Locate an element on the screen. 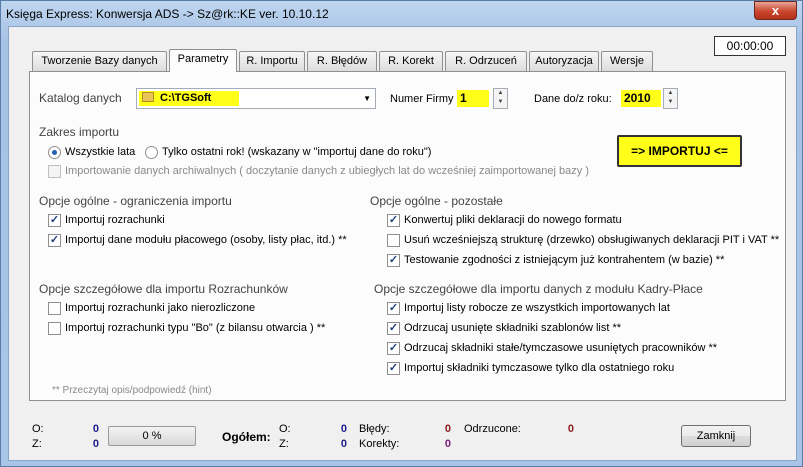 The image size is (803, 467). settlements-unsettled-label: Importuj rozrachunki jako nierozliczone is located at coordinates (160, 308).